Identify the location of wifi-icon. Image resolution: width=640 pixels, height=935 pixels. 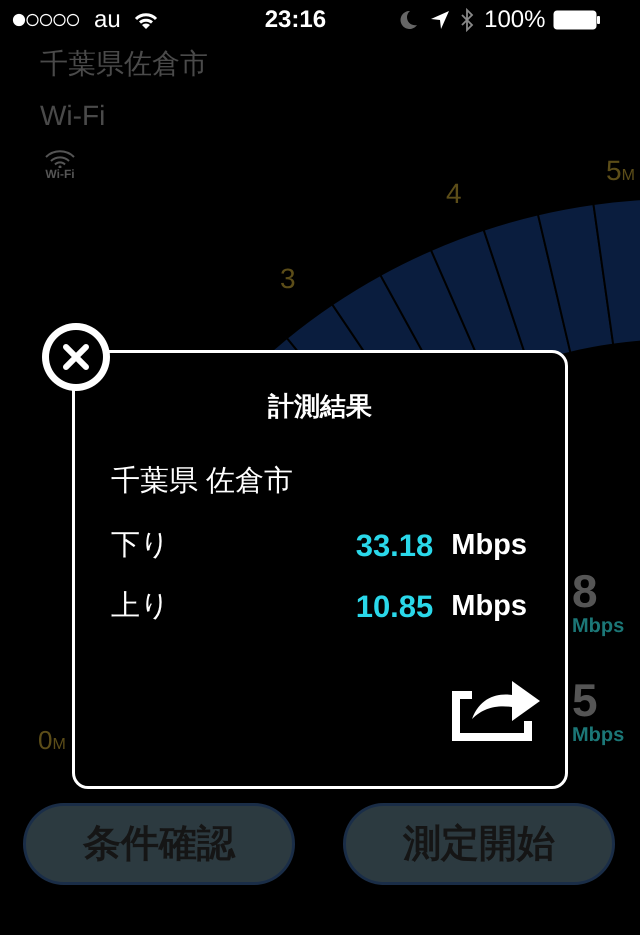
(60, 159).